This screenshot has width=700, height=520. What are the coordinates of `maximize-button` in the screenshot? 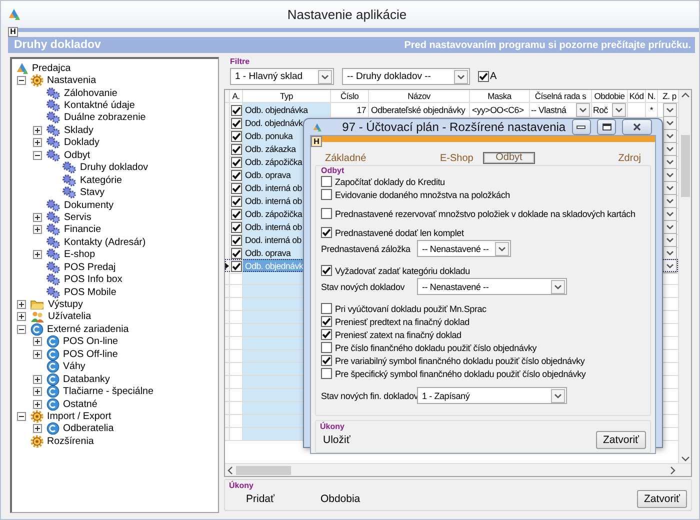 It's located at (606, 127).